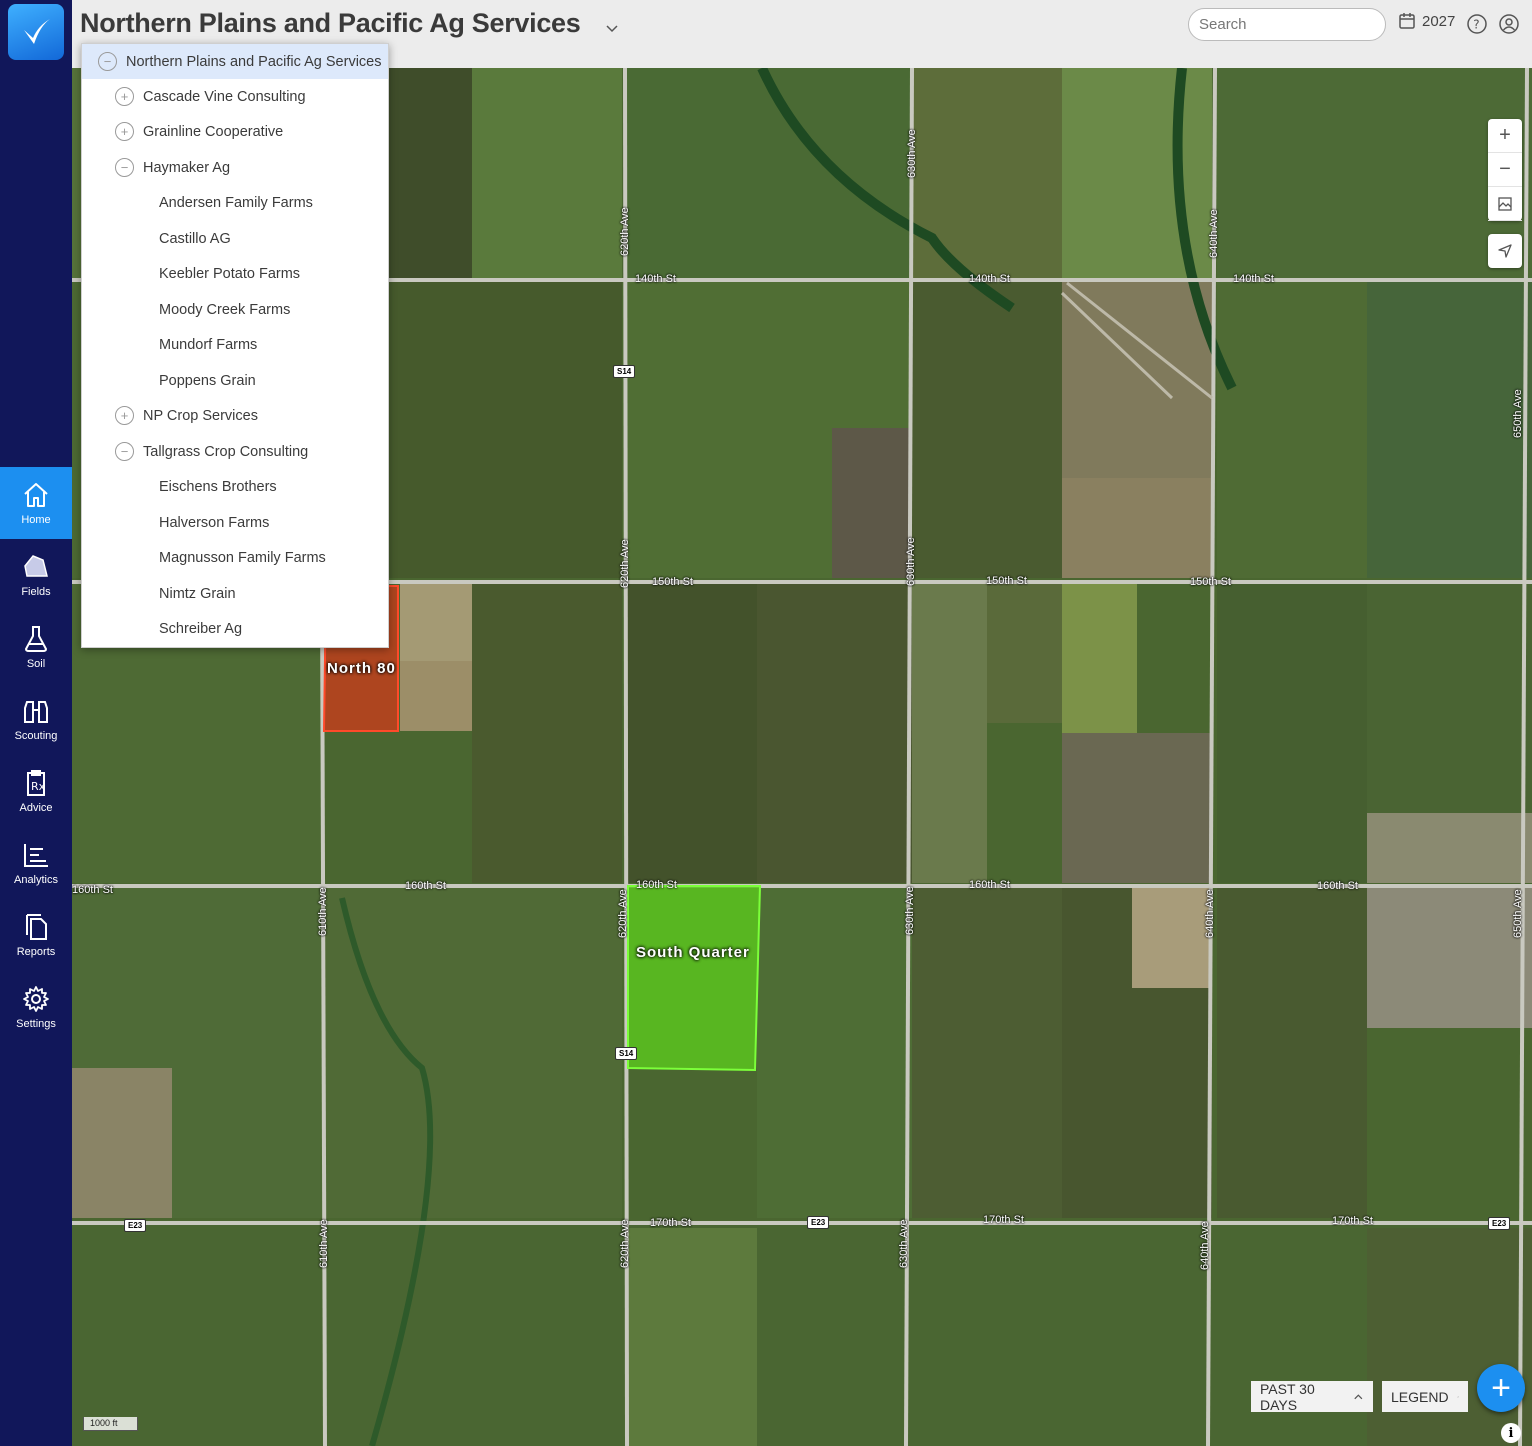 This screenshot has height=1446, width=1532. I want to click on info-button: i, so click(1511, 1433).